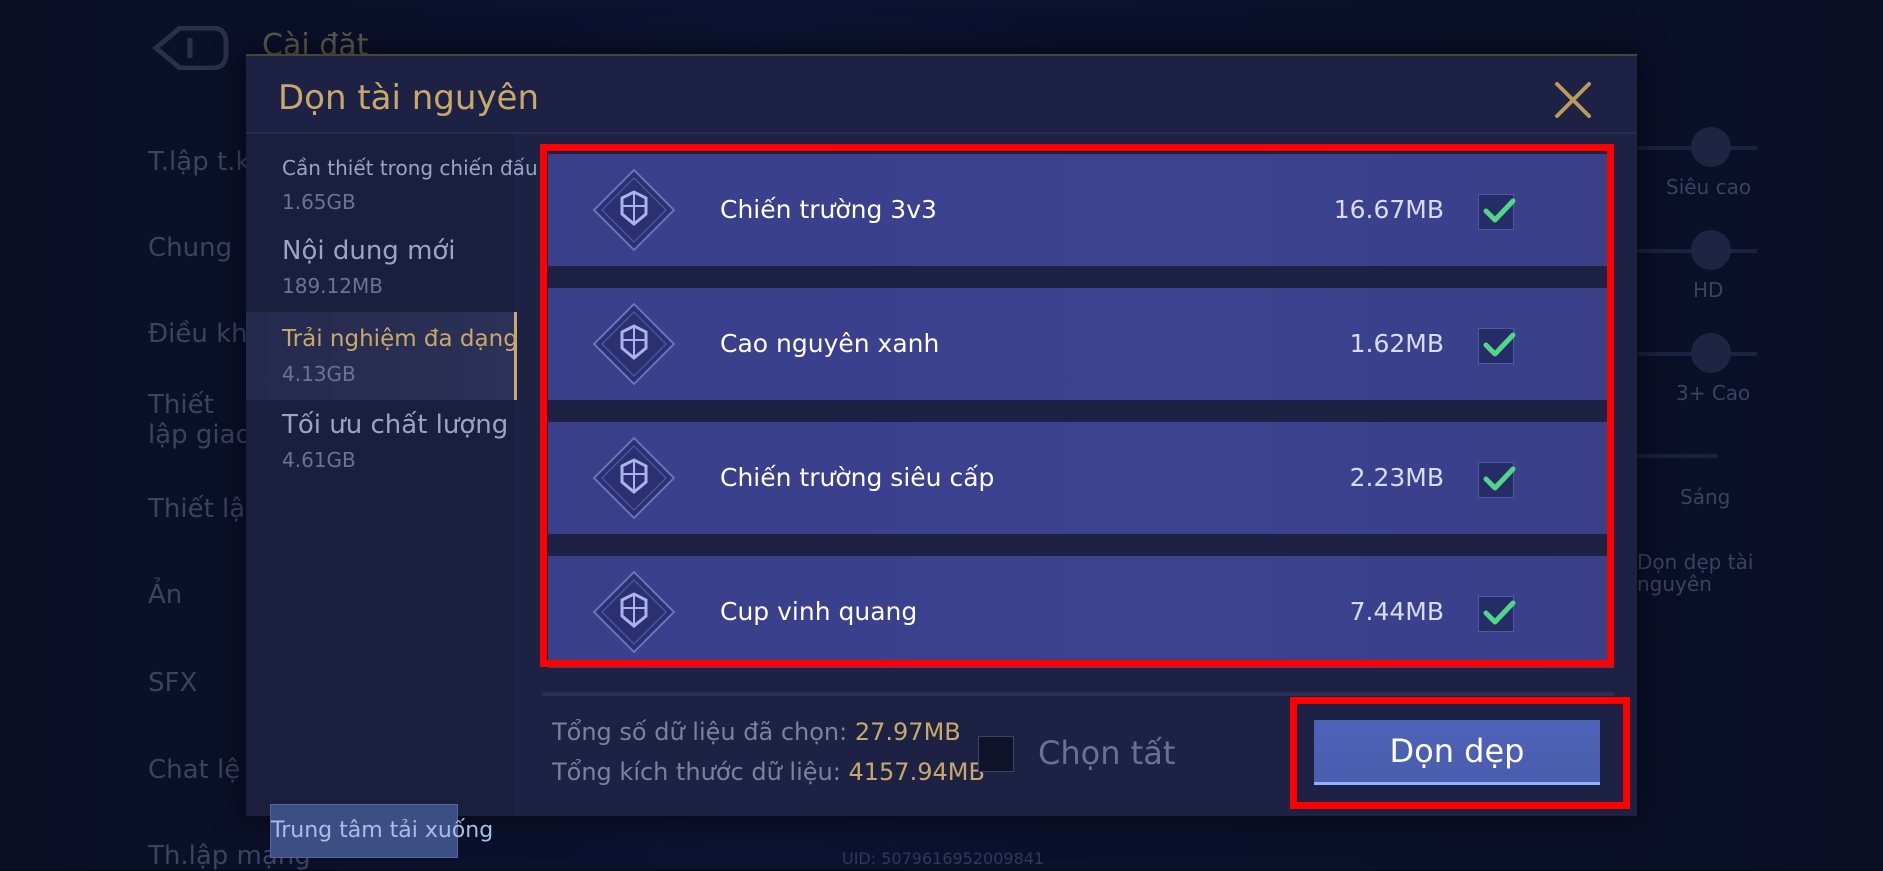 The height and width of the screenshot is (871, 1883). Describe the element at coordinates (1396, 477) in the screenshot. I see `resource-size: 2.23MB` at that location.